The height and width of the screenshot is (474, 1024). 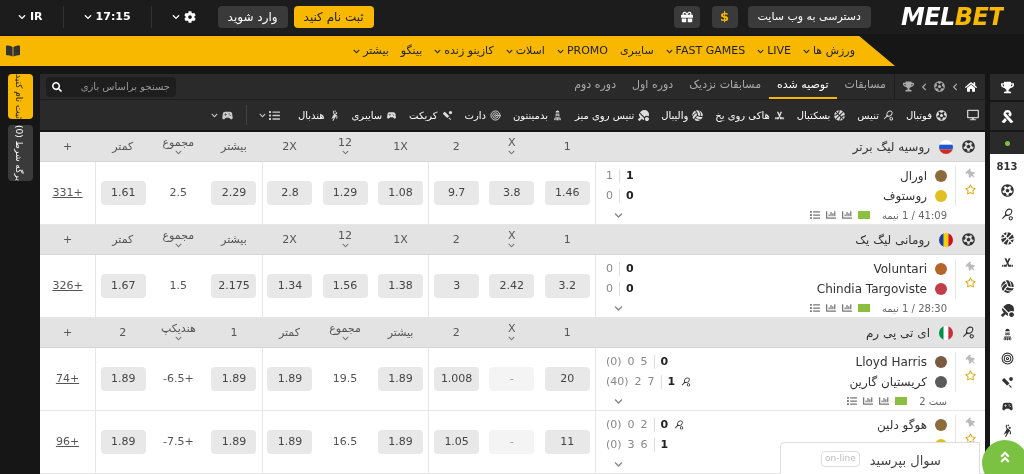 I want to click on match-time: 41:09 / 1 نیمه, so click(x=914, y=215).